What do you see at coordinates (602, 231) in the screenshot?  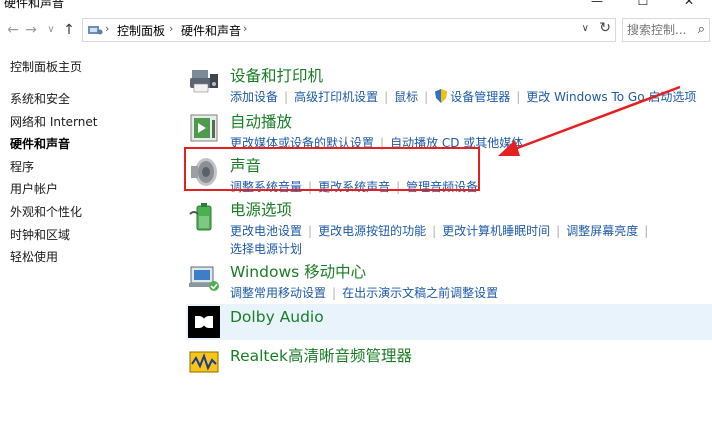 I see `adjust-brightness-link: 调整屏幕亮度` at bounding box center [602, 231].